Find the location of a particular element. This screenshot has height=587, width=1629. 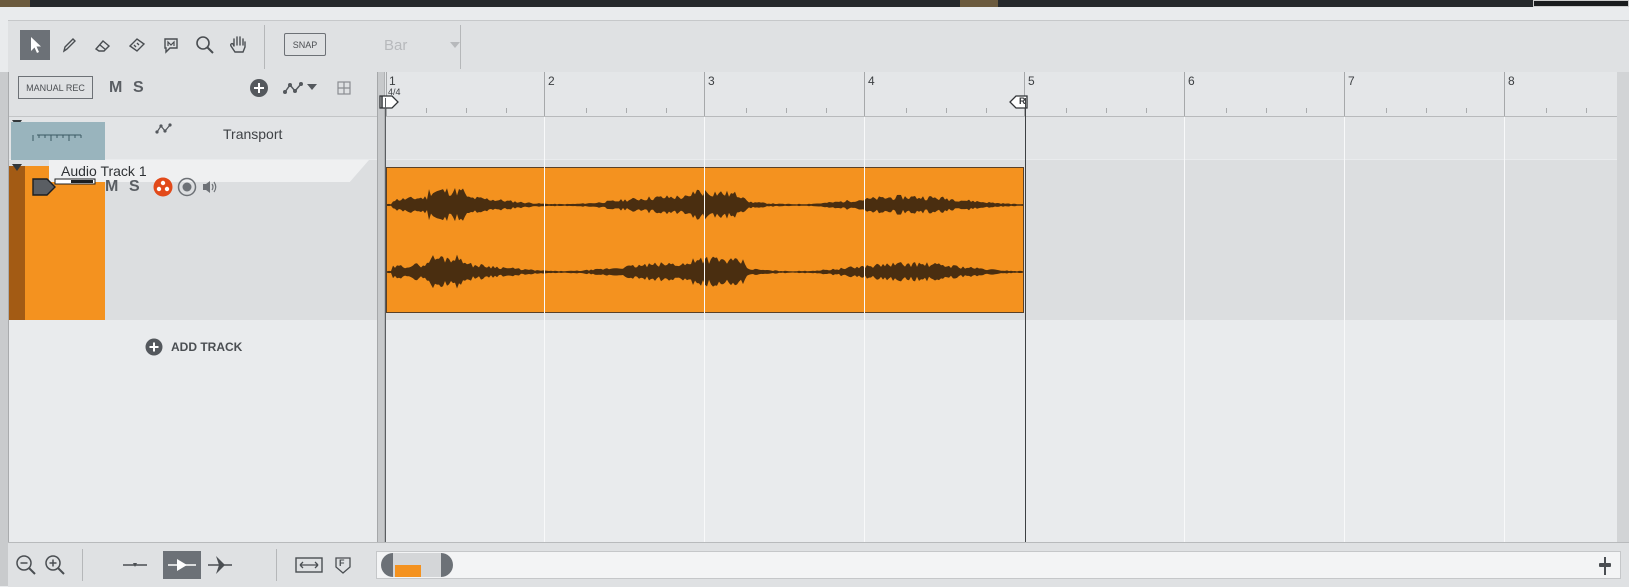

add-track-button: ADD TRACK is located at coordinates (193, 347).